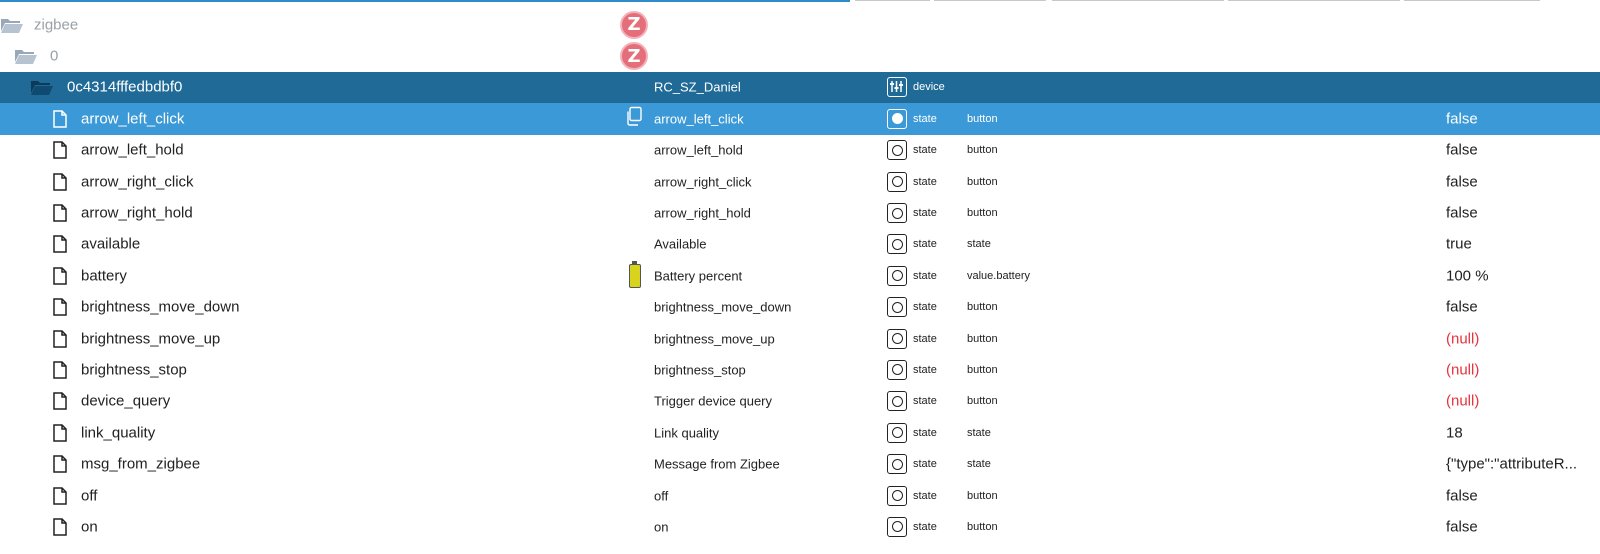 The height and width of the screenshot is (554, 1600). Describe the element at coordinates (929, 87) in the screenshot. I see `device-type: device` at that location.